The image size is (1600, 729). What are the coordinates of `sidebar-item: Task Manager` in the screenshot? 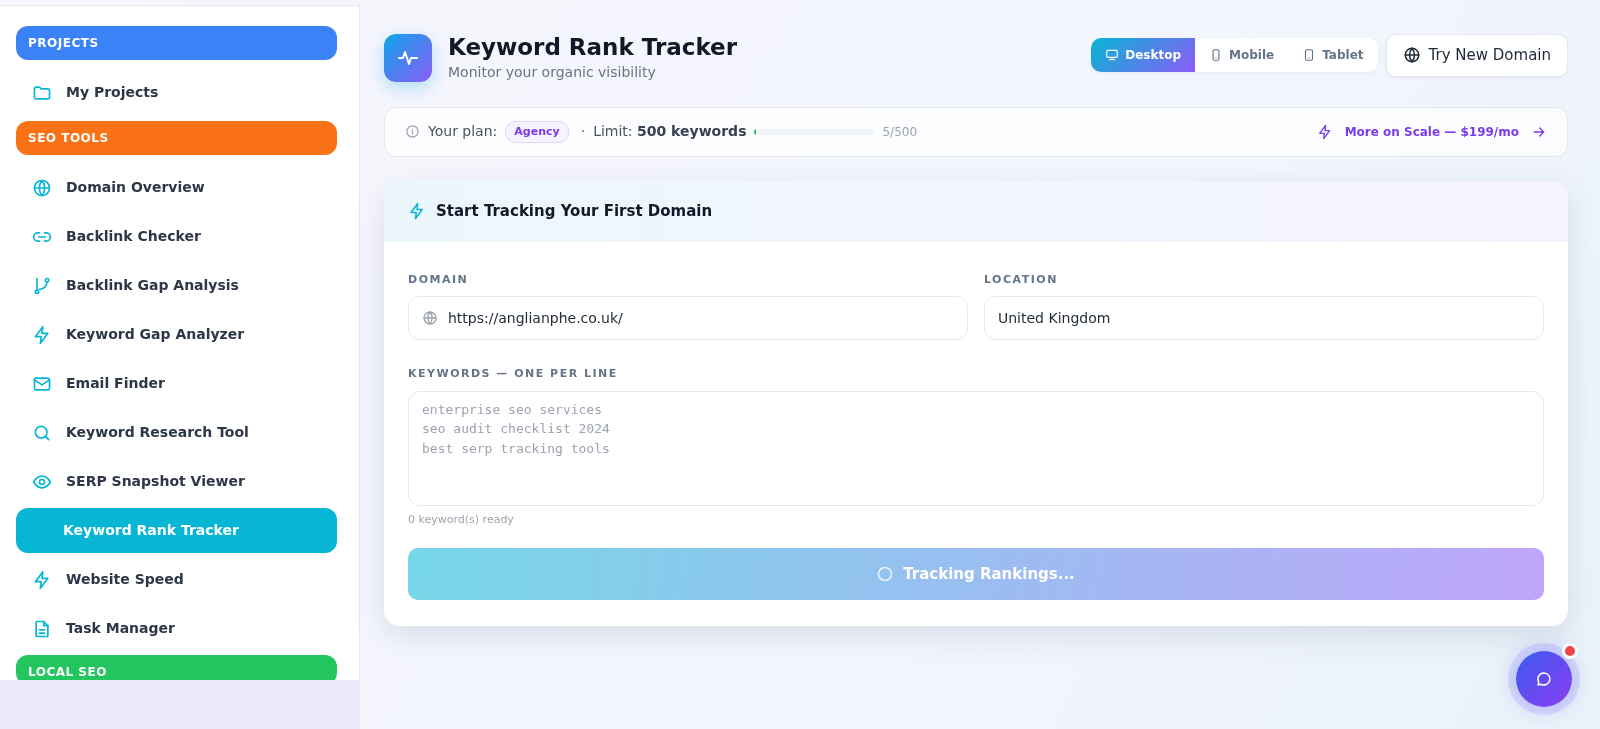 It's located at (176, 628).